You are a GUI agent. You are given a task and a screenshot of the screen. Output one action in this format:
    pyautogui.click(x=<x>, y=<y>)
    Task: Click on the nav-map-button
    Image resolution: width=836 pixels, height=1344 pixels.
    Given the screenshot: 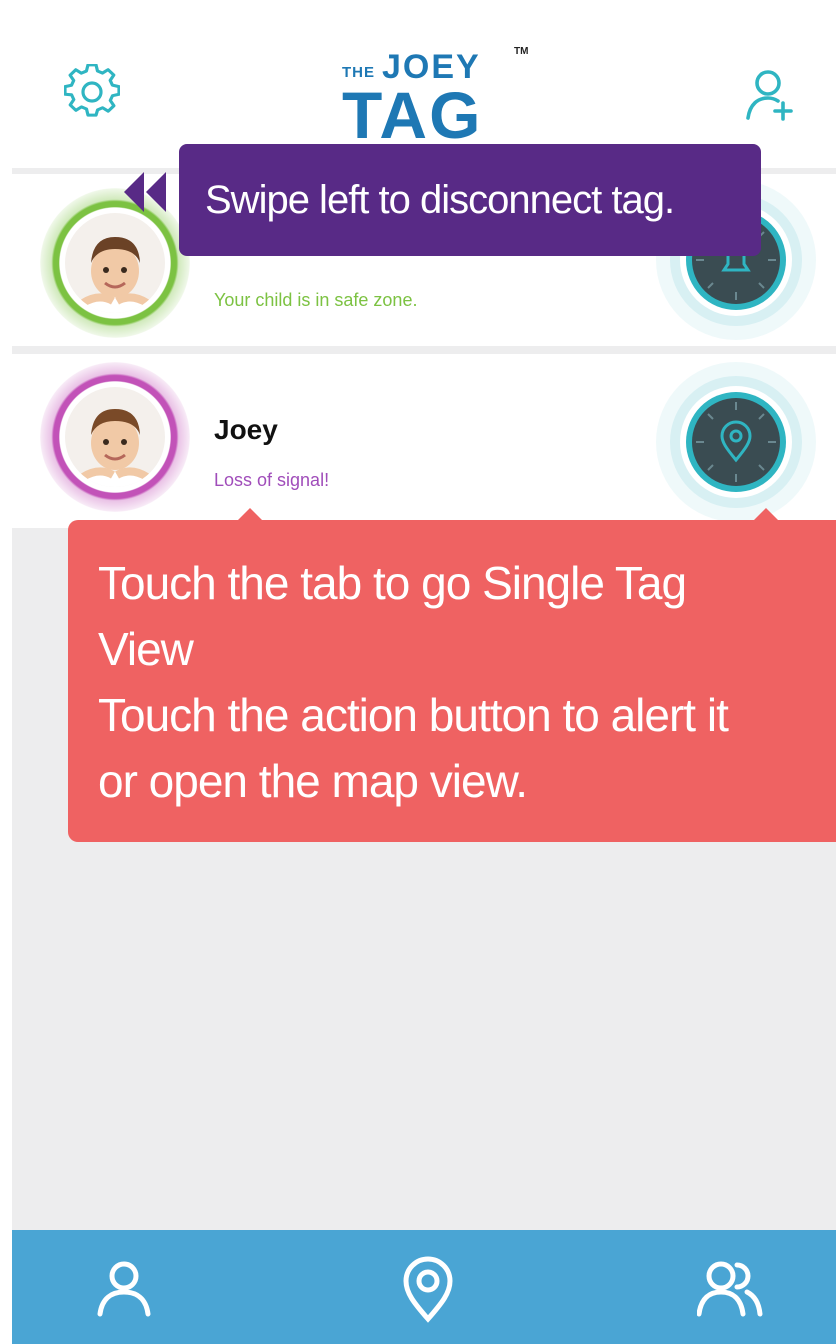 What is the action you would take?
    pyautogui.click(x=428, y=1288)
    